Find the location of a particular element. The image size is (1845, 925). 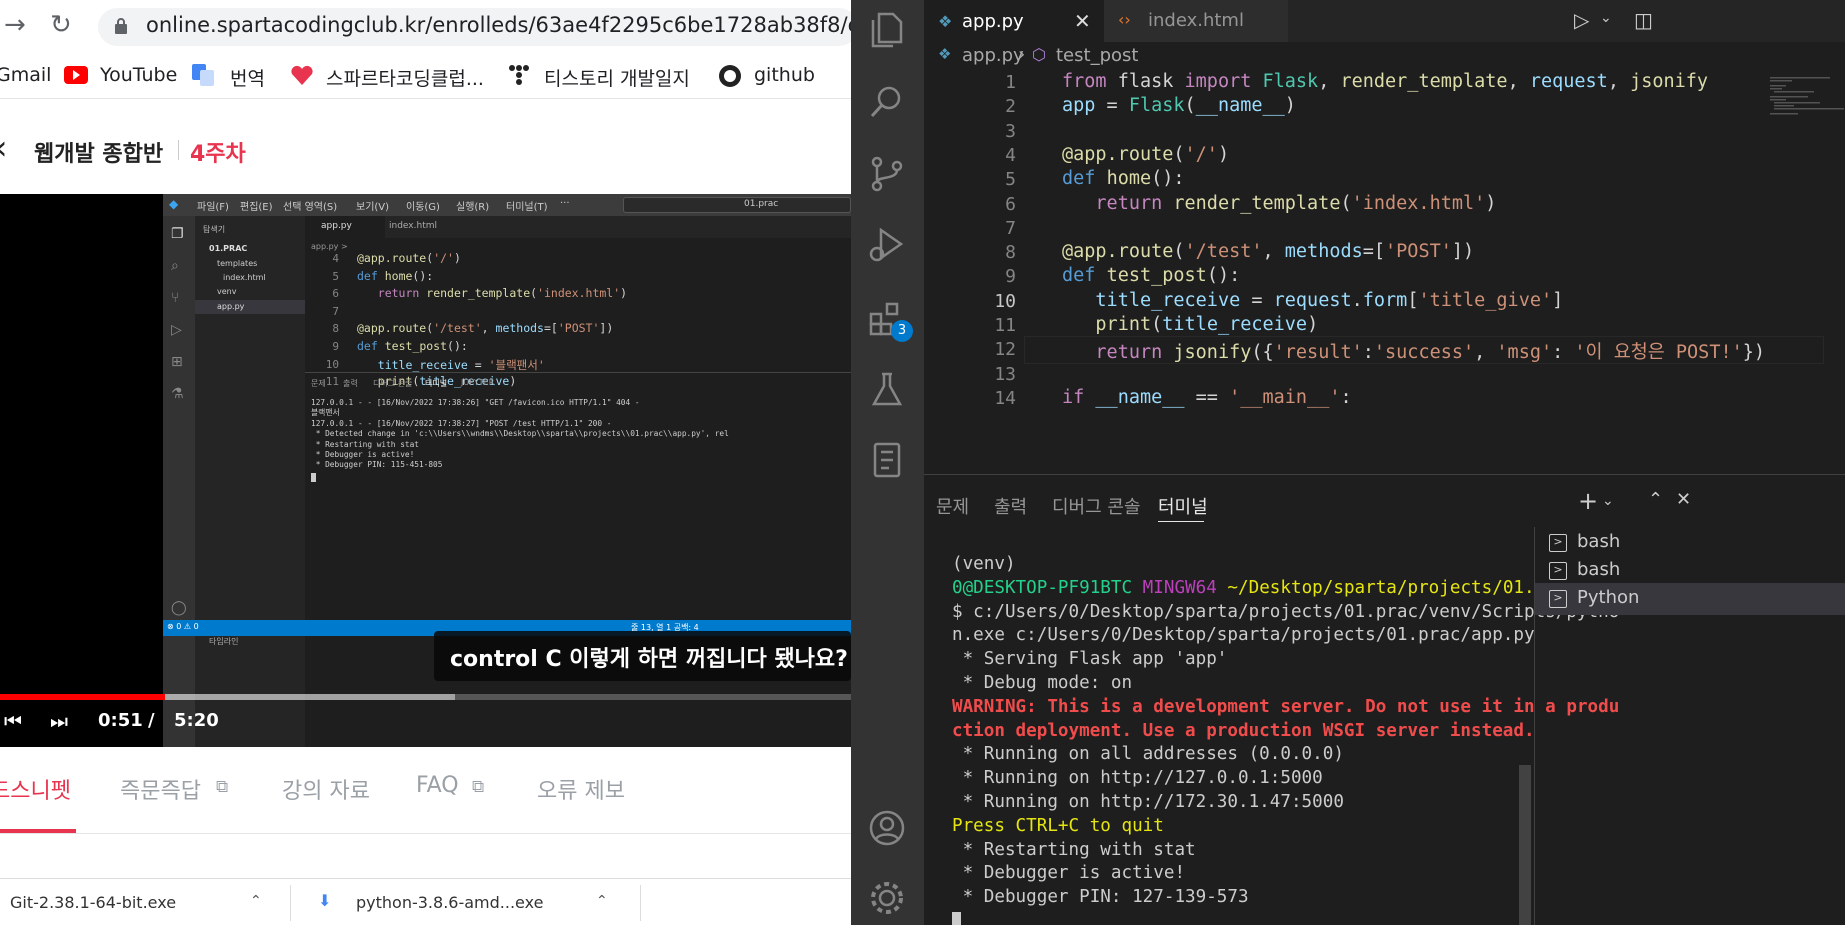

forward-button: → is located at coordinates (15, 25).